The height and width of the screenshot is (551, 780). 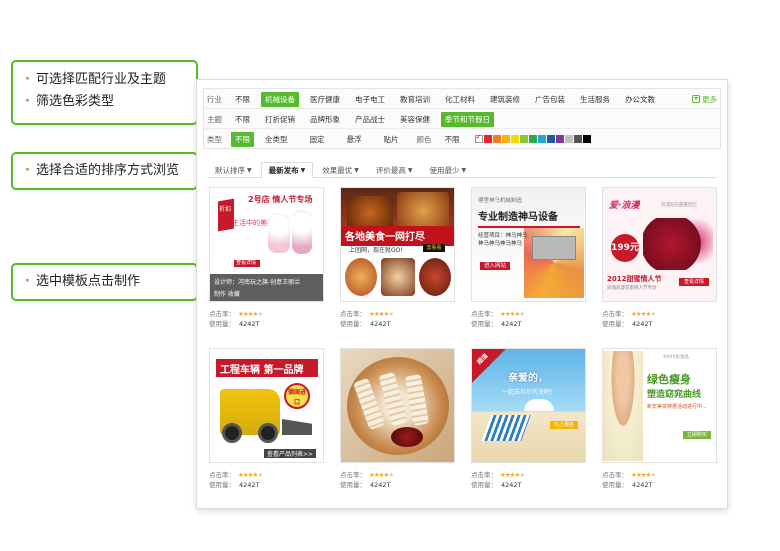 What do you see at coordinates (280, 99) in the screenshot?
I see `filter-option-selected: 机械设备` at bounding box center [280, 99].